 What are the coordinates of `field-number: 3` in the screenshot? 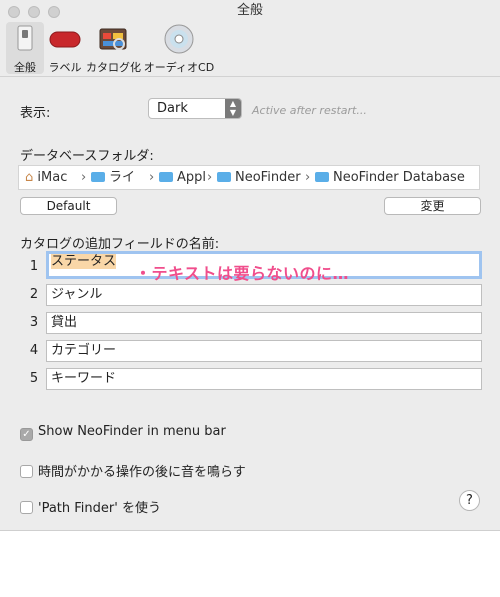 It's located at (34, 322).